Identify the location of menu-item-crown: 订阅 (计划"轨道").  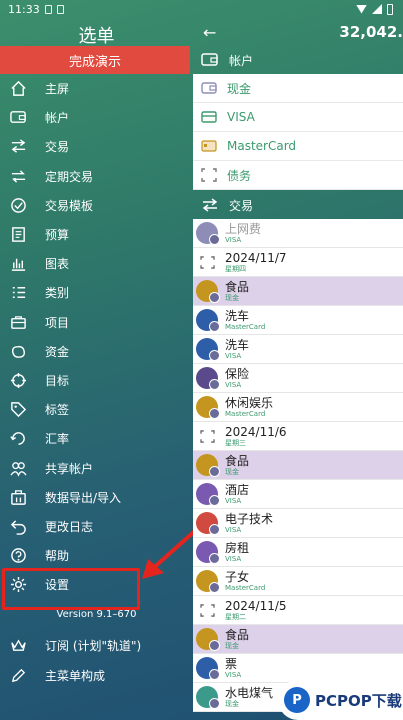
(96, 645).